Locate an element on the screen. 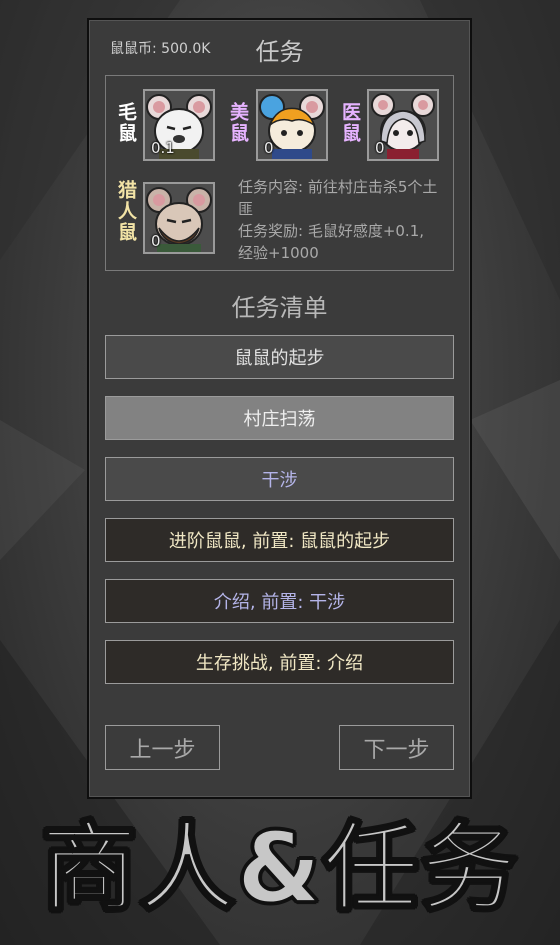 This screenshot has height=945, width=560. mission-reward: 任务奖励: 毛鼠好感度+0.1, 经验+1000 is located at coordinates (331, 242).